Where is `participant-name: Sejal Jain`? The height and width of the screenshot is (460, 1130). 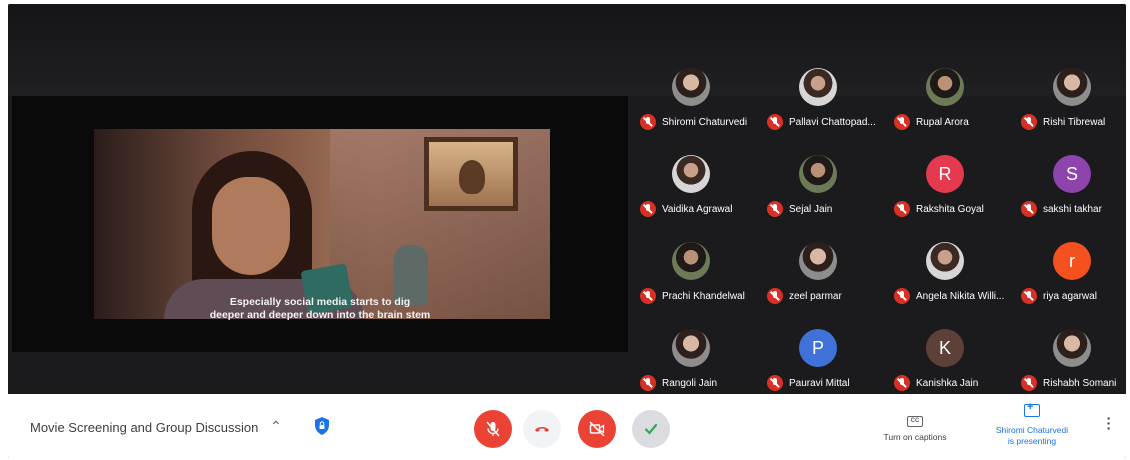
participant-name: Sejal Jain is located at coordinates (811, 209).